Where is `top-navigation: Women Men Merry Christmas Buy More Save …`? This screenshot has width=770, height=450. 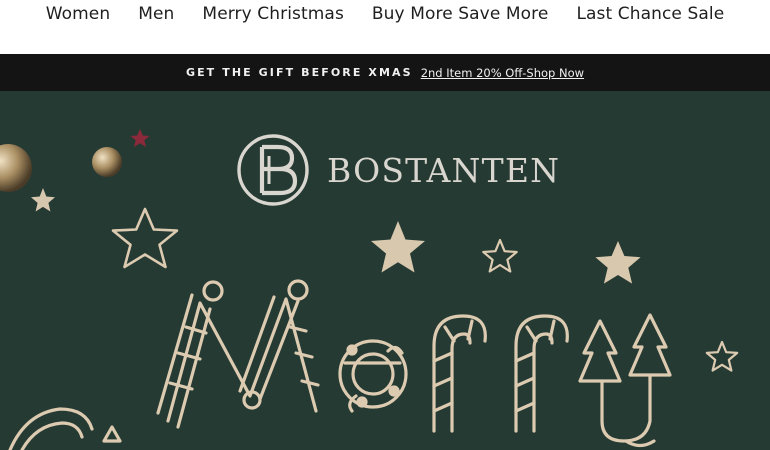 top-navigation: Women Men Merry Christmas Buy More Save … is located at coordinates (385, 27).